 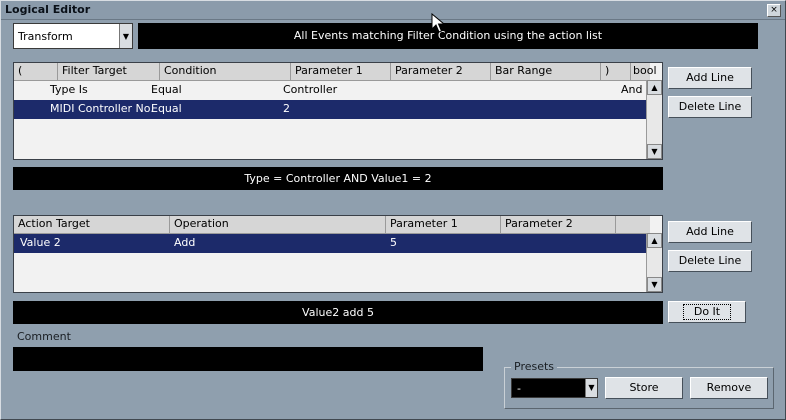 I want to click on filter-row-2-condition: Equal, so click(x=166, y=108).